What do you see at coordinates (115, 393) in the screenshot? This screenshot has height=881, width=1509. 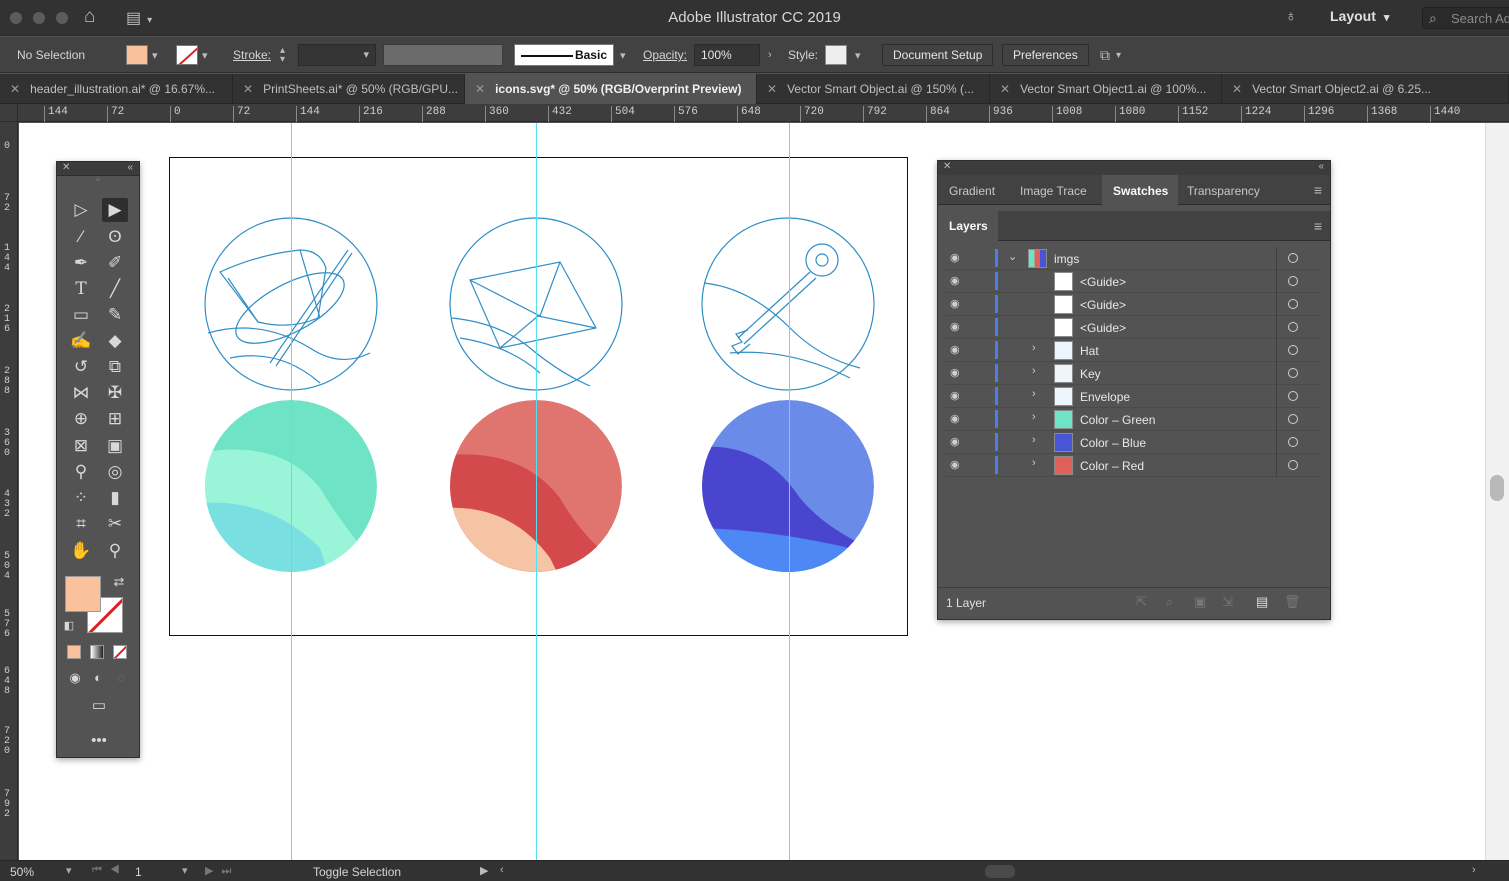 I see `puppet-warp-tool-icon: ✠` at bounding box center [115, 393].